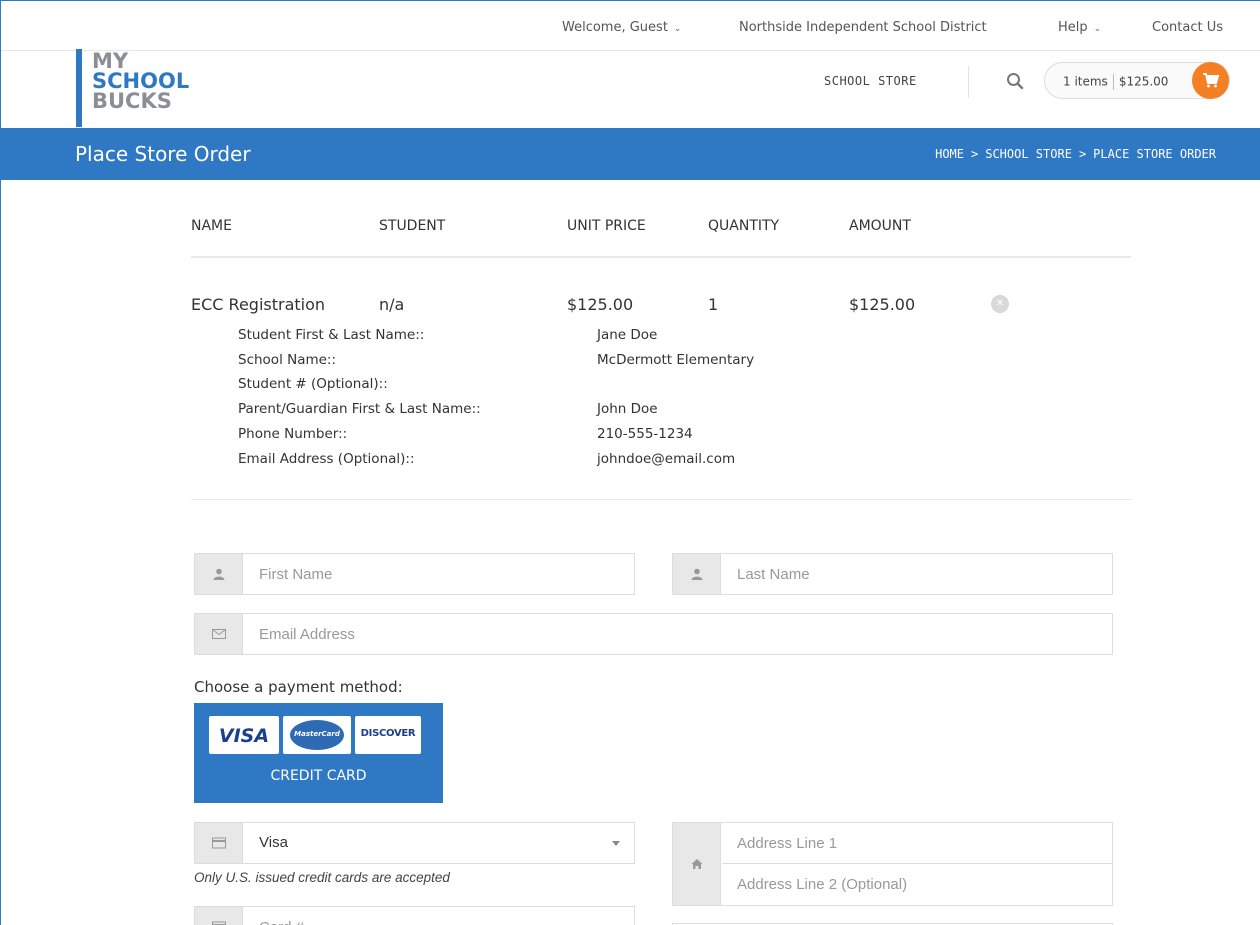 This screenshot has height=925, width=1260. I want to click on breadcrumb-current: PLACE STORE ORDER, so click(1154, 154).